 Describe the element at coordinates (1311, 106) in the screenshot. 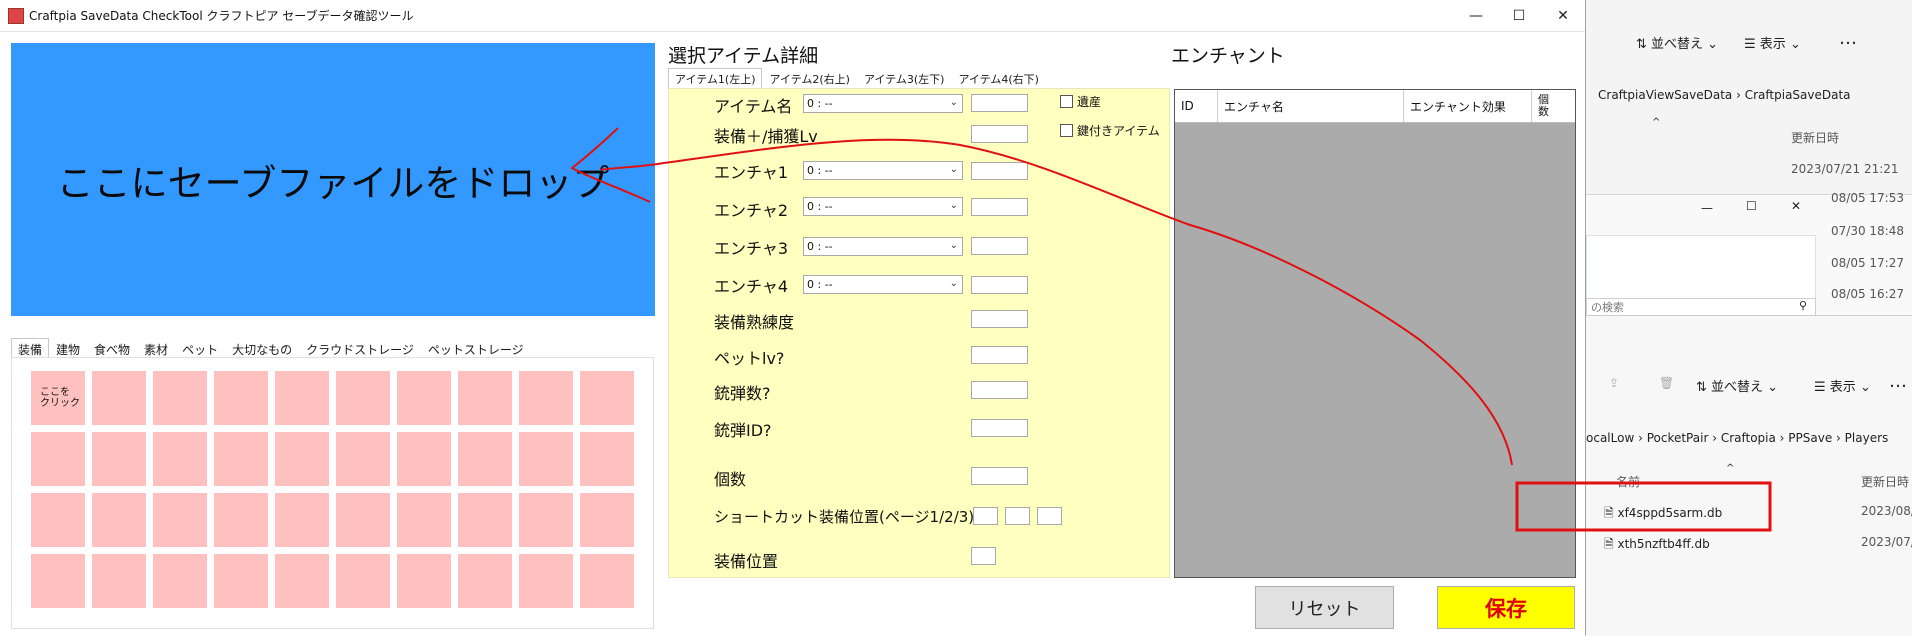

I see `col-enchant-name: エンチャ名` at that location.